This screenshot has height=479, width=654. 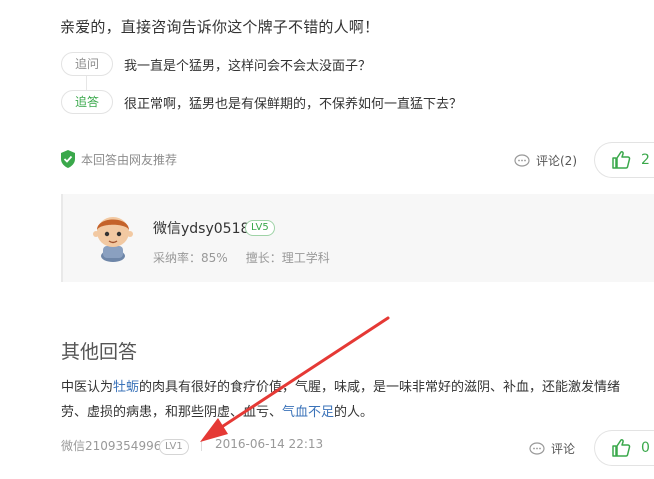 I want to click on like-count: 2, so click(x=645, y=160).